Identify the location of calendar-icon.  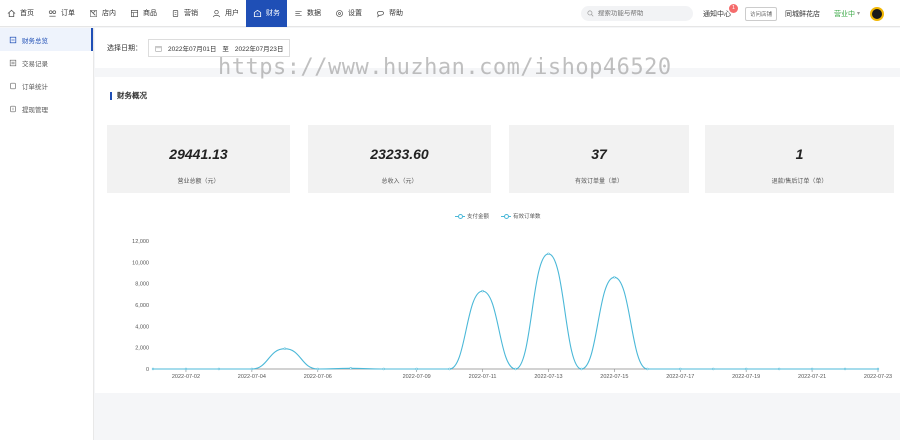
(158, 48).